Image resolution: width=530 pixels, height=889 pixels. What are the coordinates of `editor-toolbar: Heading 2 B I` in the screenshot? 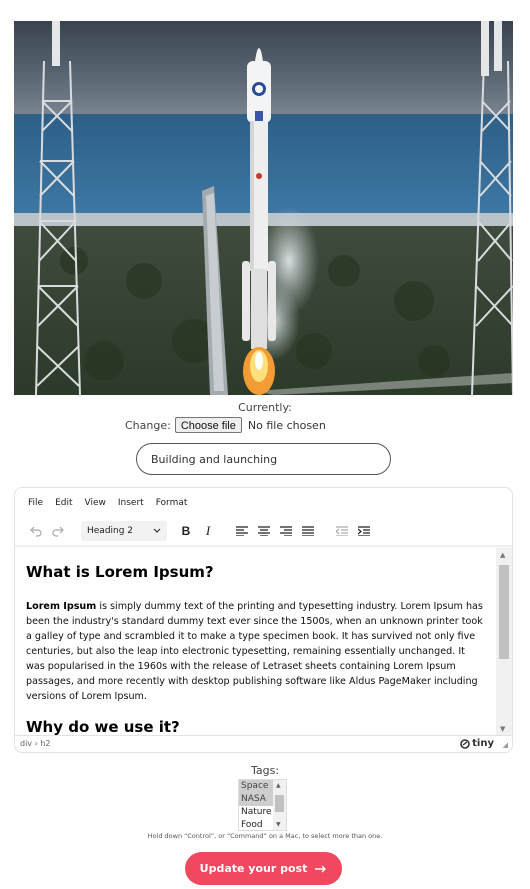 It's located at (200, 531).